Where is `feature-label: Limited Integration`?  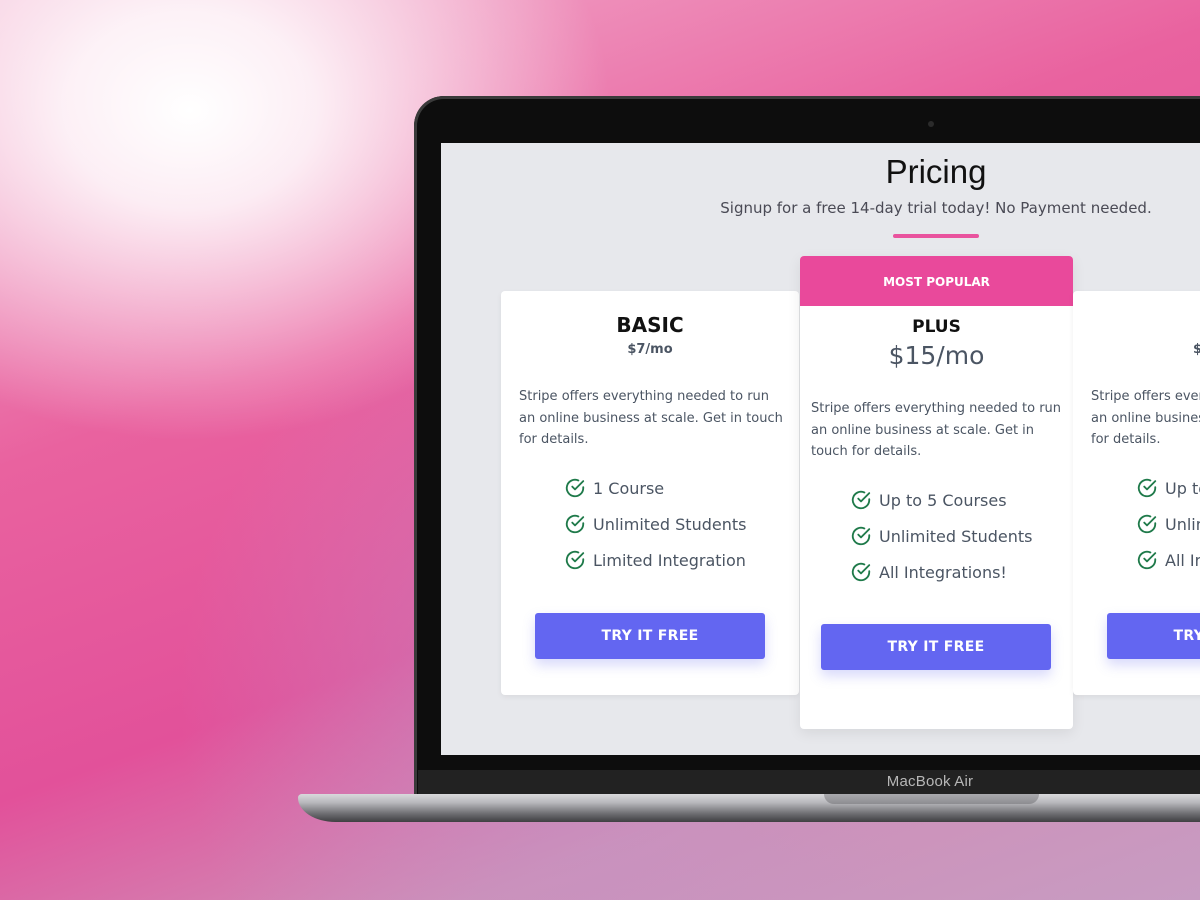 feature-label: Limited Integration is located at coordinates (669, 560).